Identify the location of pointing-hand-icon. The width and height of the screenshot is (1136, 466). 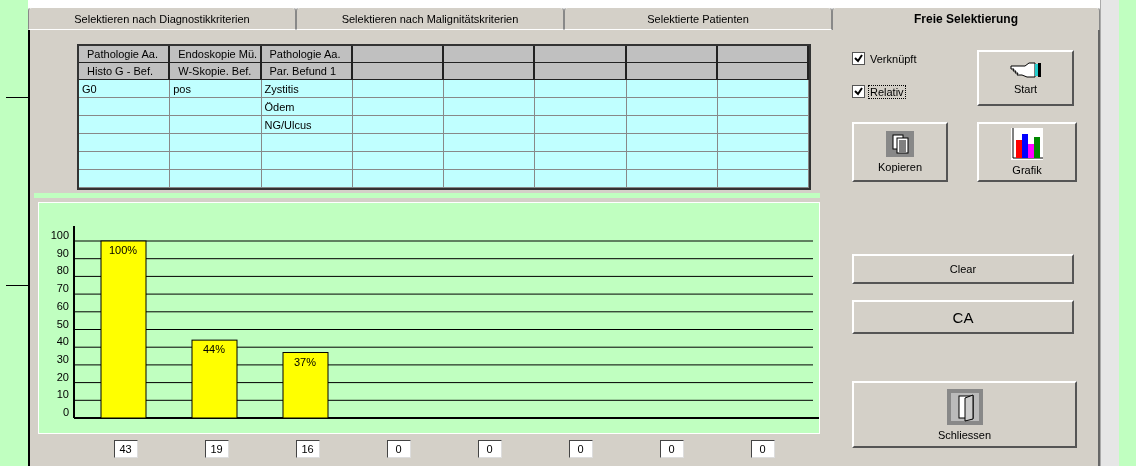
(1025, 70).